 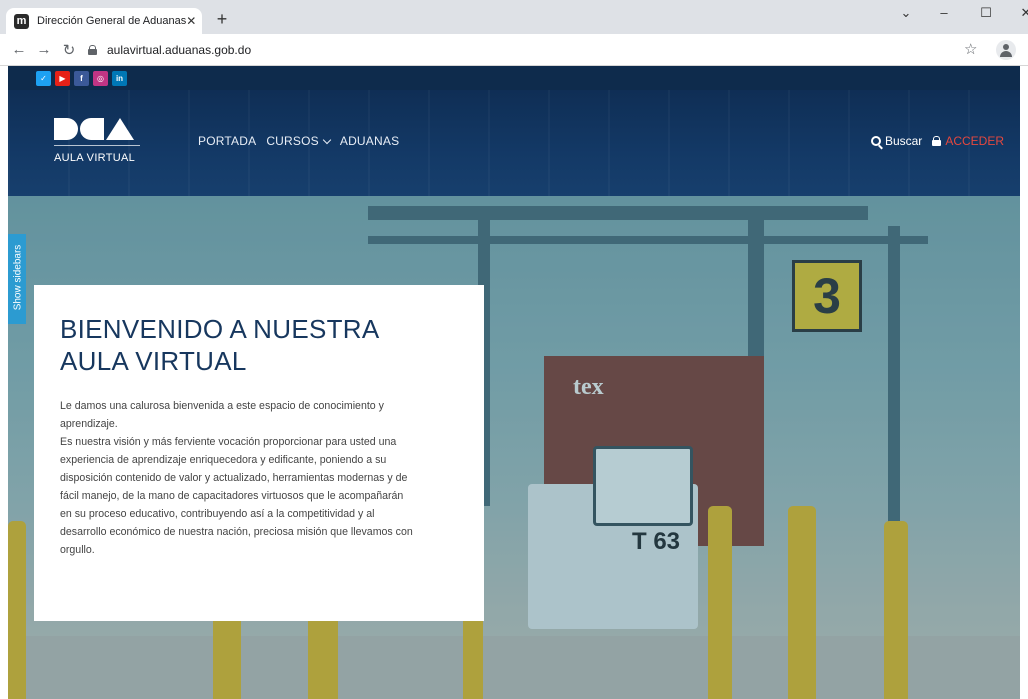 I want to click on nav-portada: PORTADA, so click(x=227, y=141).